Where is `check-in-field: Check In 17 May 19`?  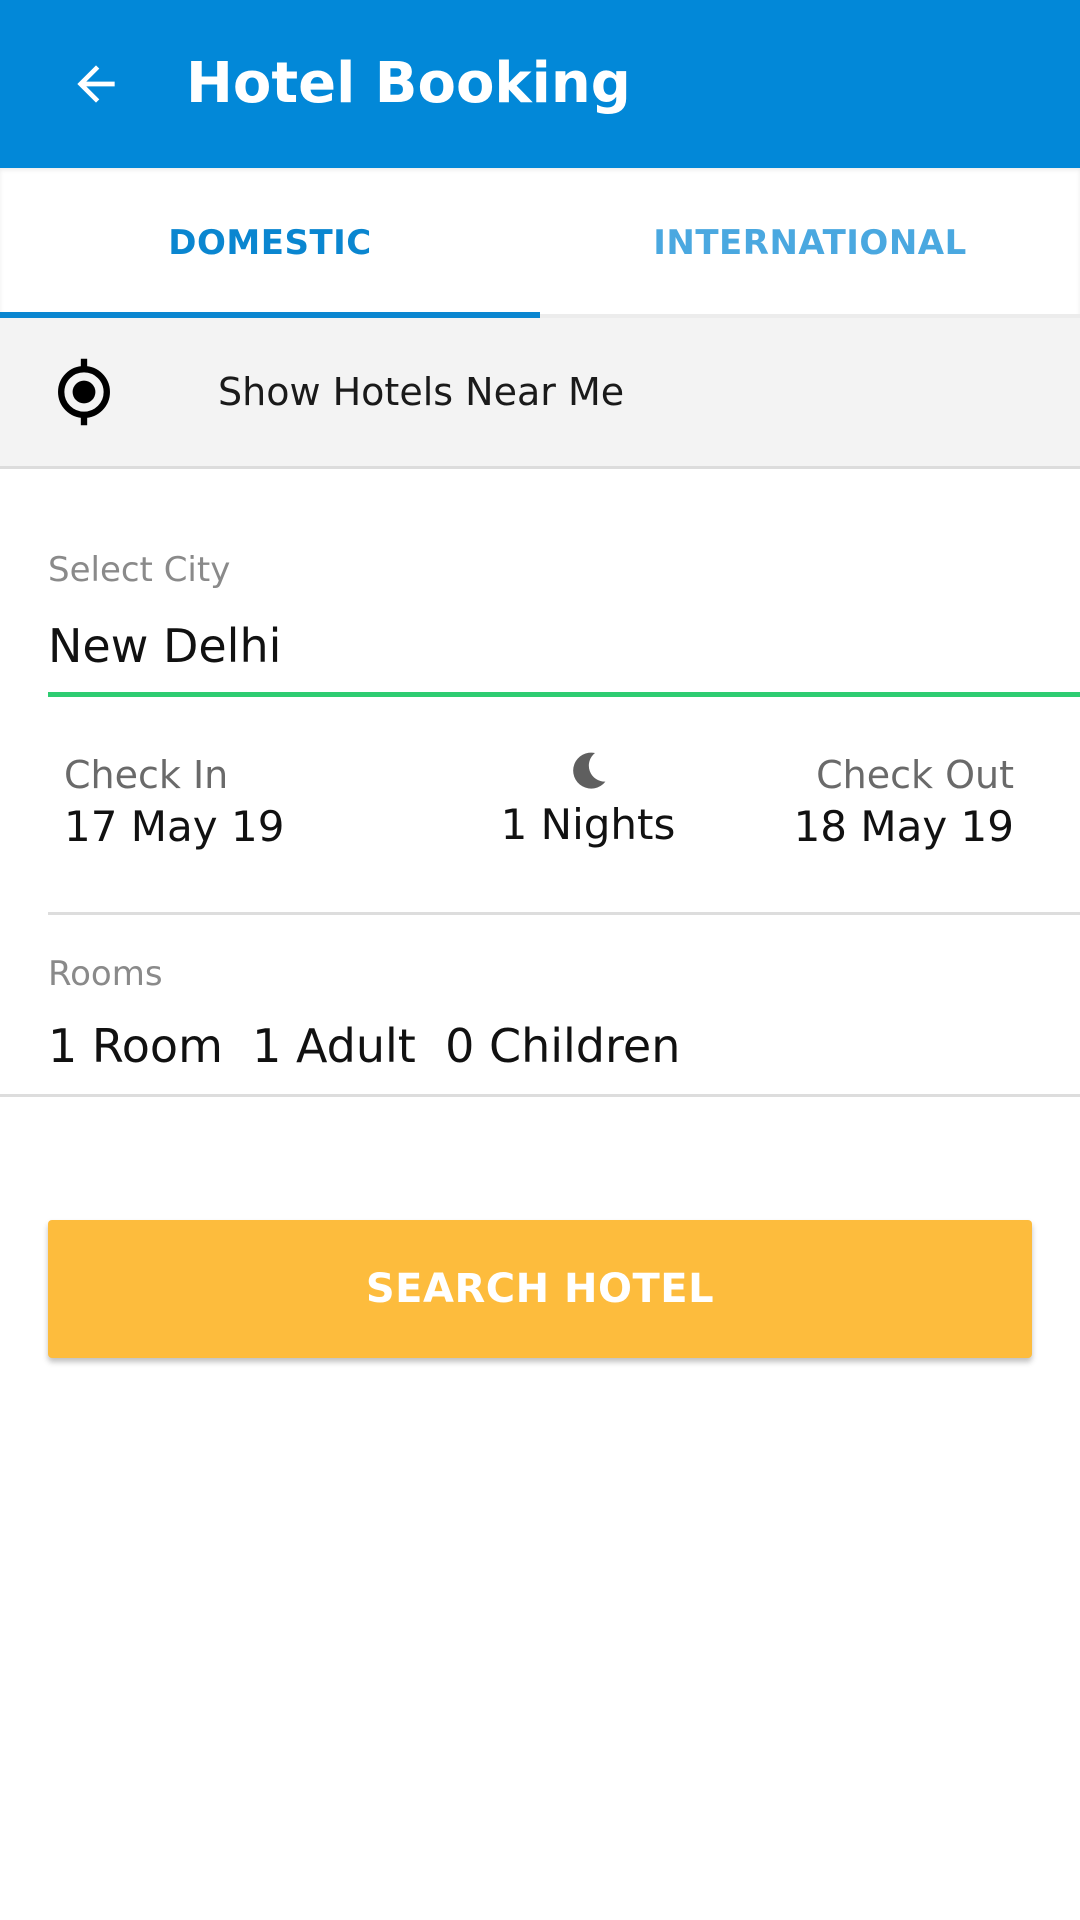
check-in-field: Check In 17 May 19 is located at coordinates (174, 802).